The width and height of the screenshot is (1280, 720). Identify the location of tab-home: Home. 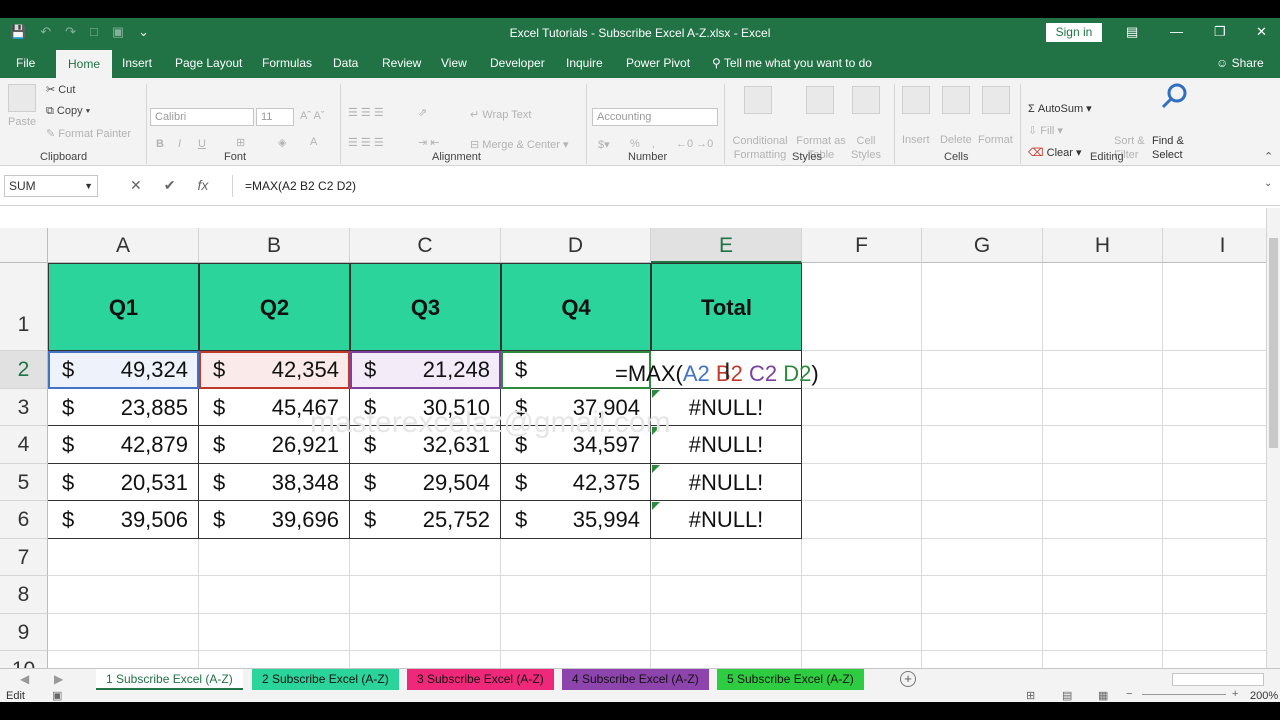
(84, 64).